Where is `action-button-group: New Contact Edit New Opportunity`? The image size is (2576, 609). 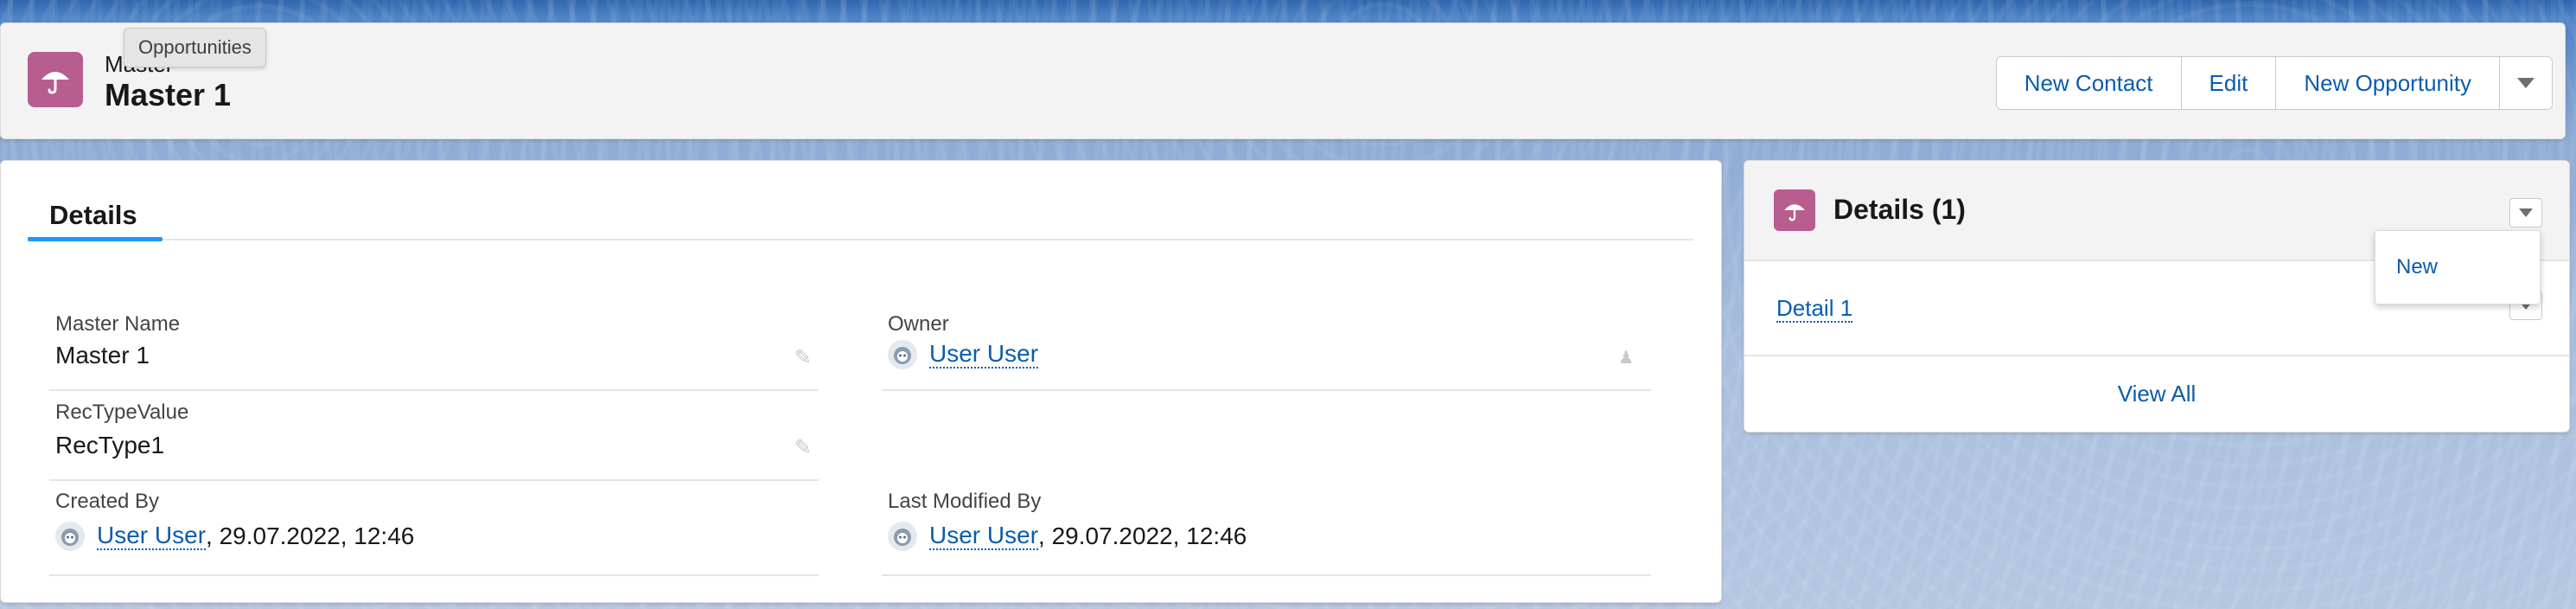 action-button-group: New Contact Edit New Opportunity is located at coordinates (2274, 83).